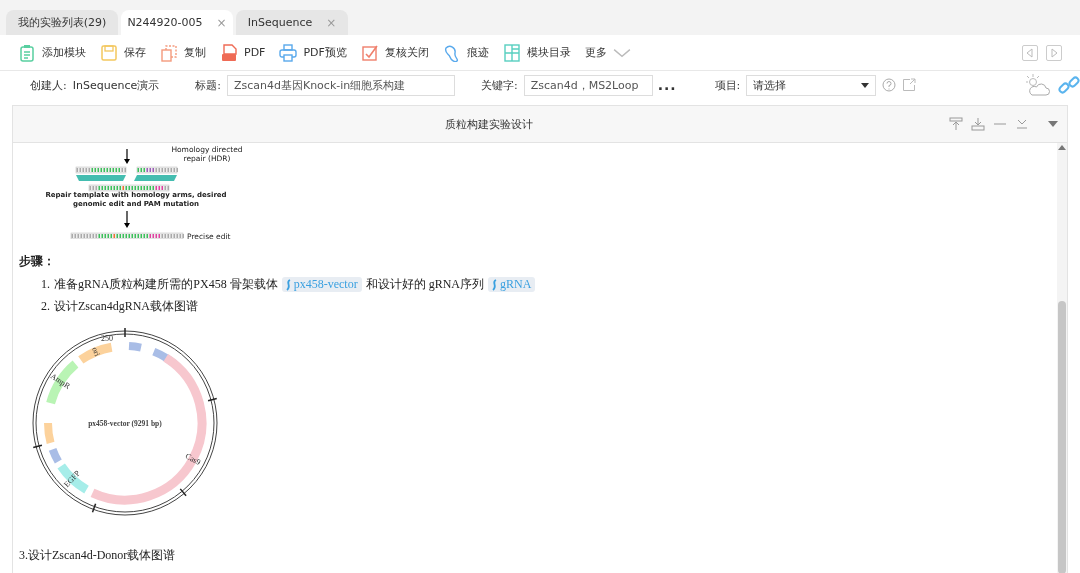 The height and width of the screenshot is (573, 1080). I want to click on caret-icon, so click(865, 85).